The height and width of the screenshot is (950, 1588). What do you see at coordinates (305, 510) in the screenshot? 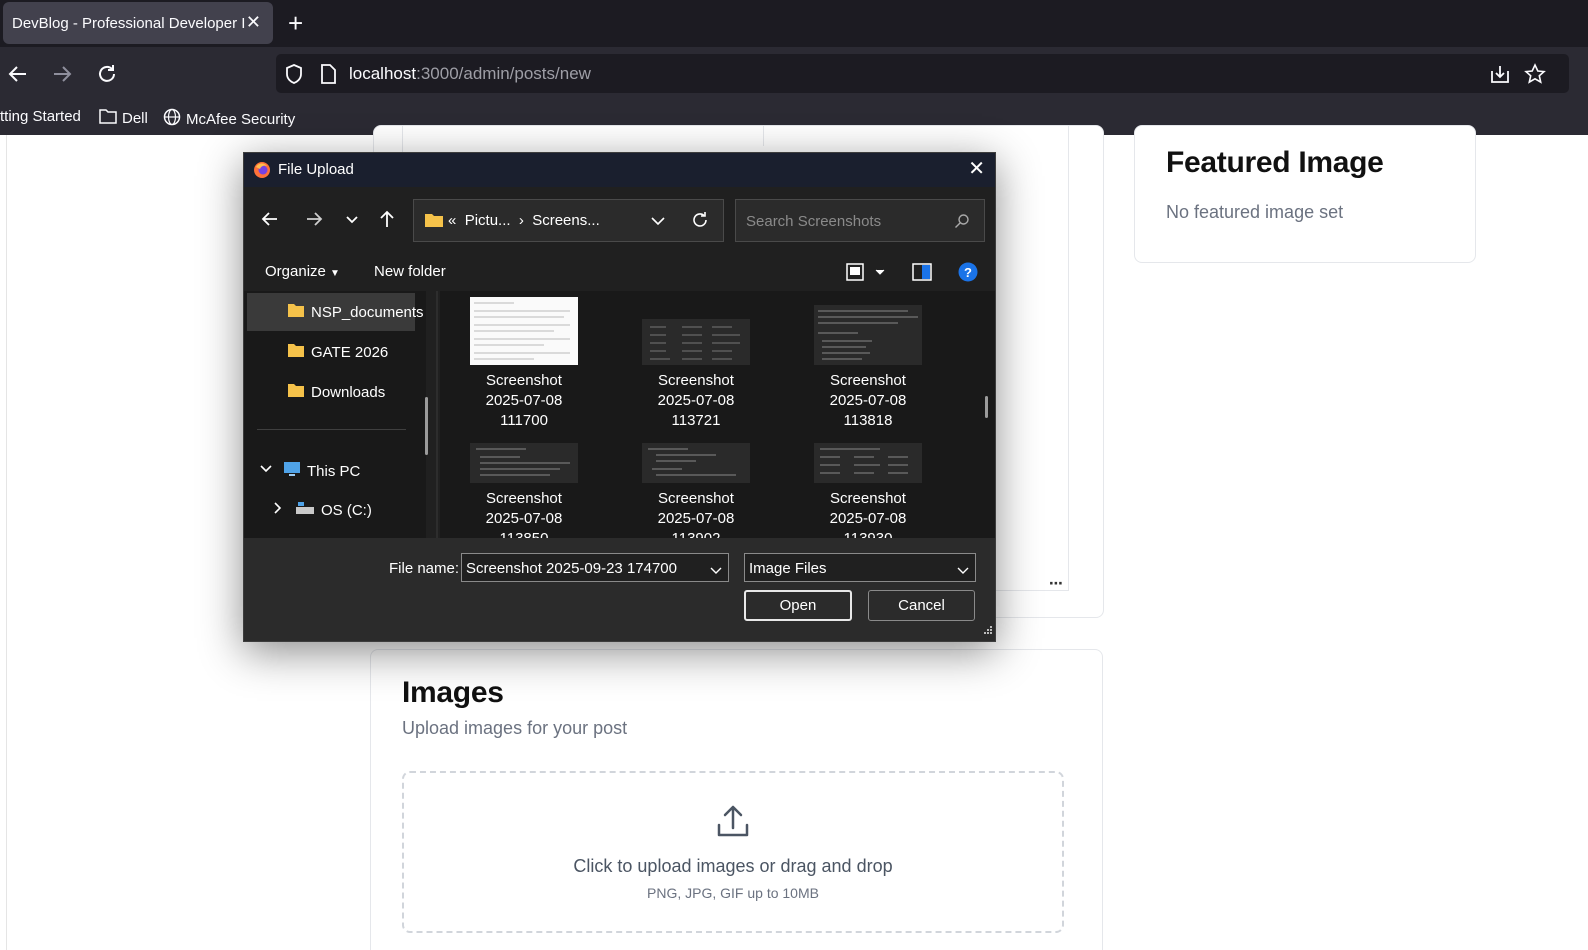
I see `drive-icon` at bounding box center [305, 510].